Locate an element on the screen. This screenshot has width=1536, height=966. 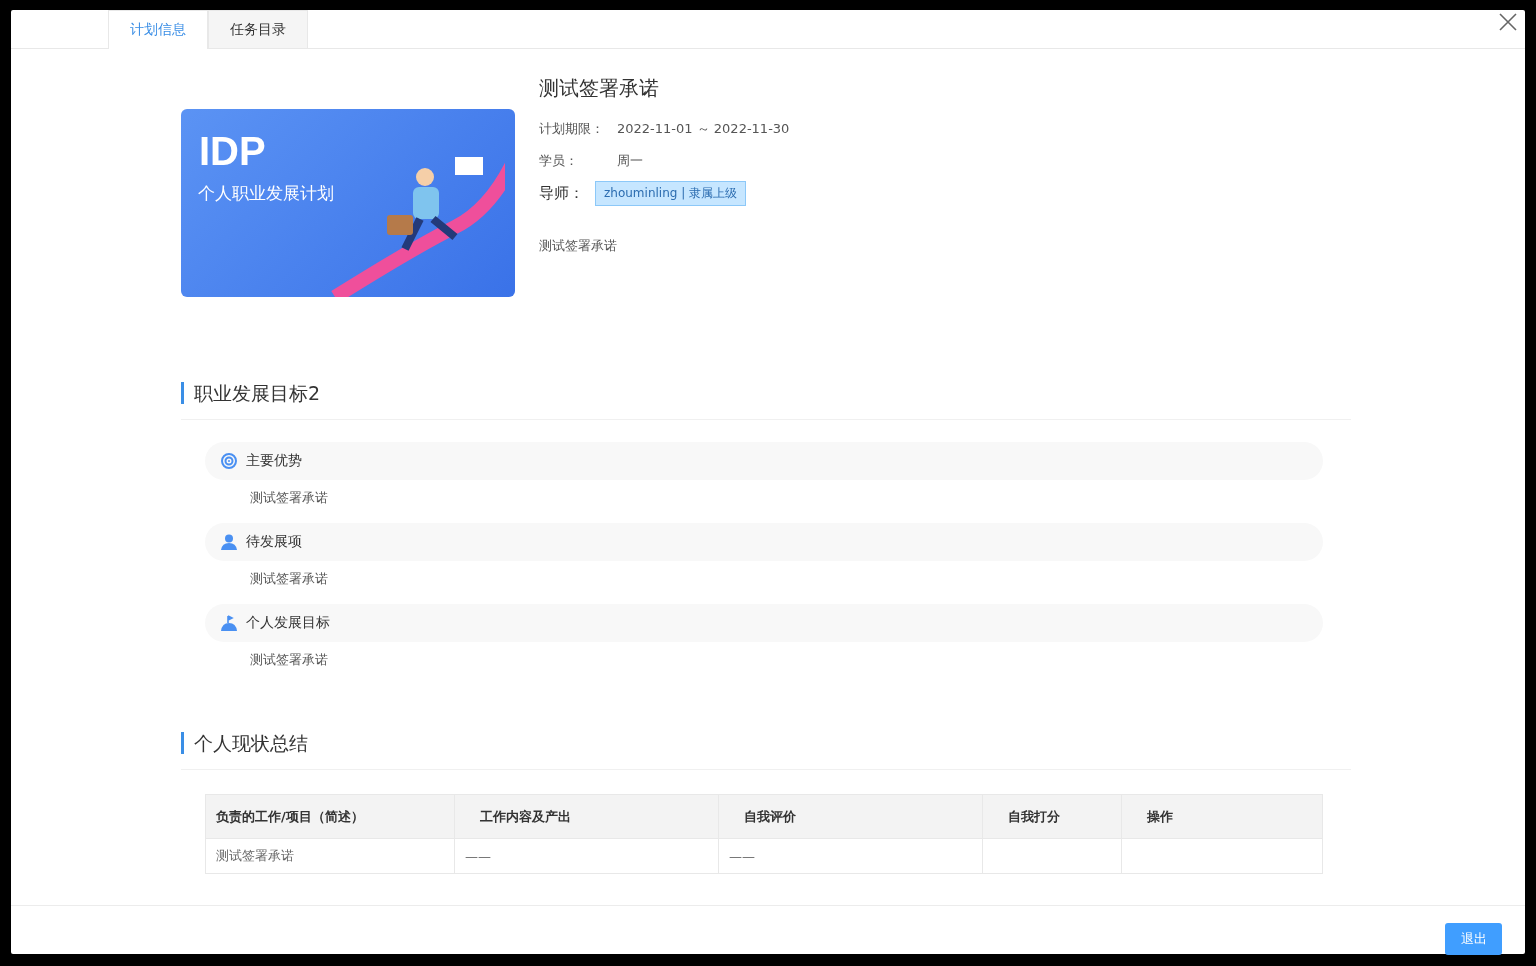
column-header: 自我评价 is located at coordinates (850, 816).